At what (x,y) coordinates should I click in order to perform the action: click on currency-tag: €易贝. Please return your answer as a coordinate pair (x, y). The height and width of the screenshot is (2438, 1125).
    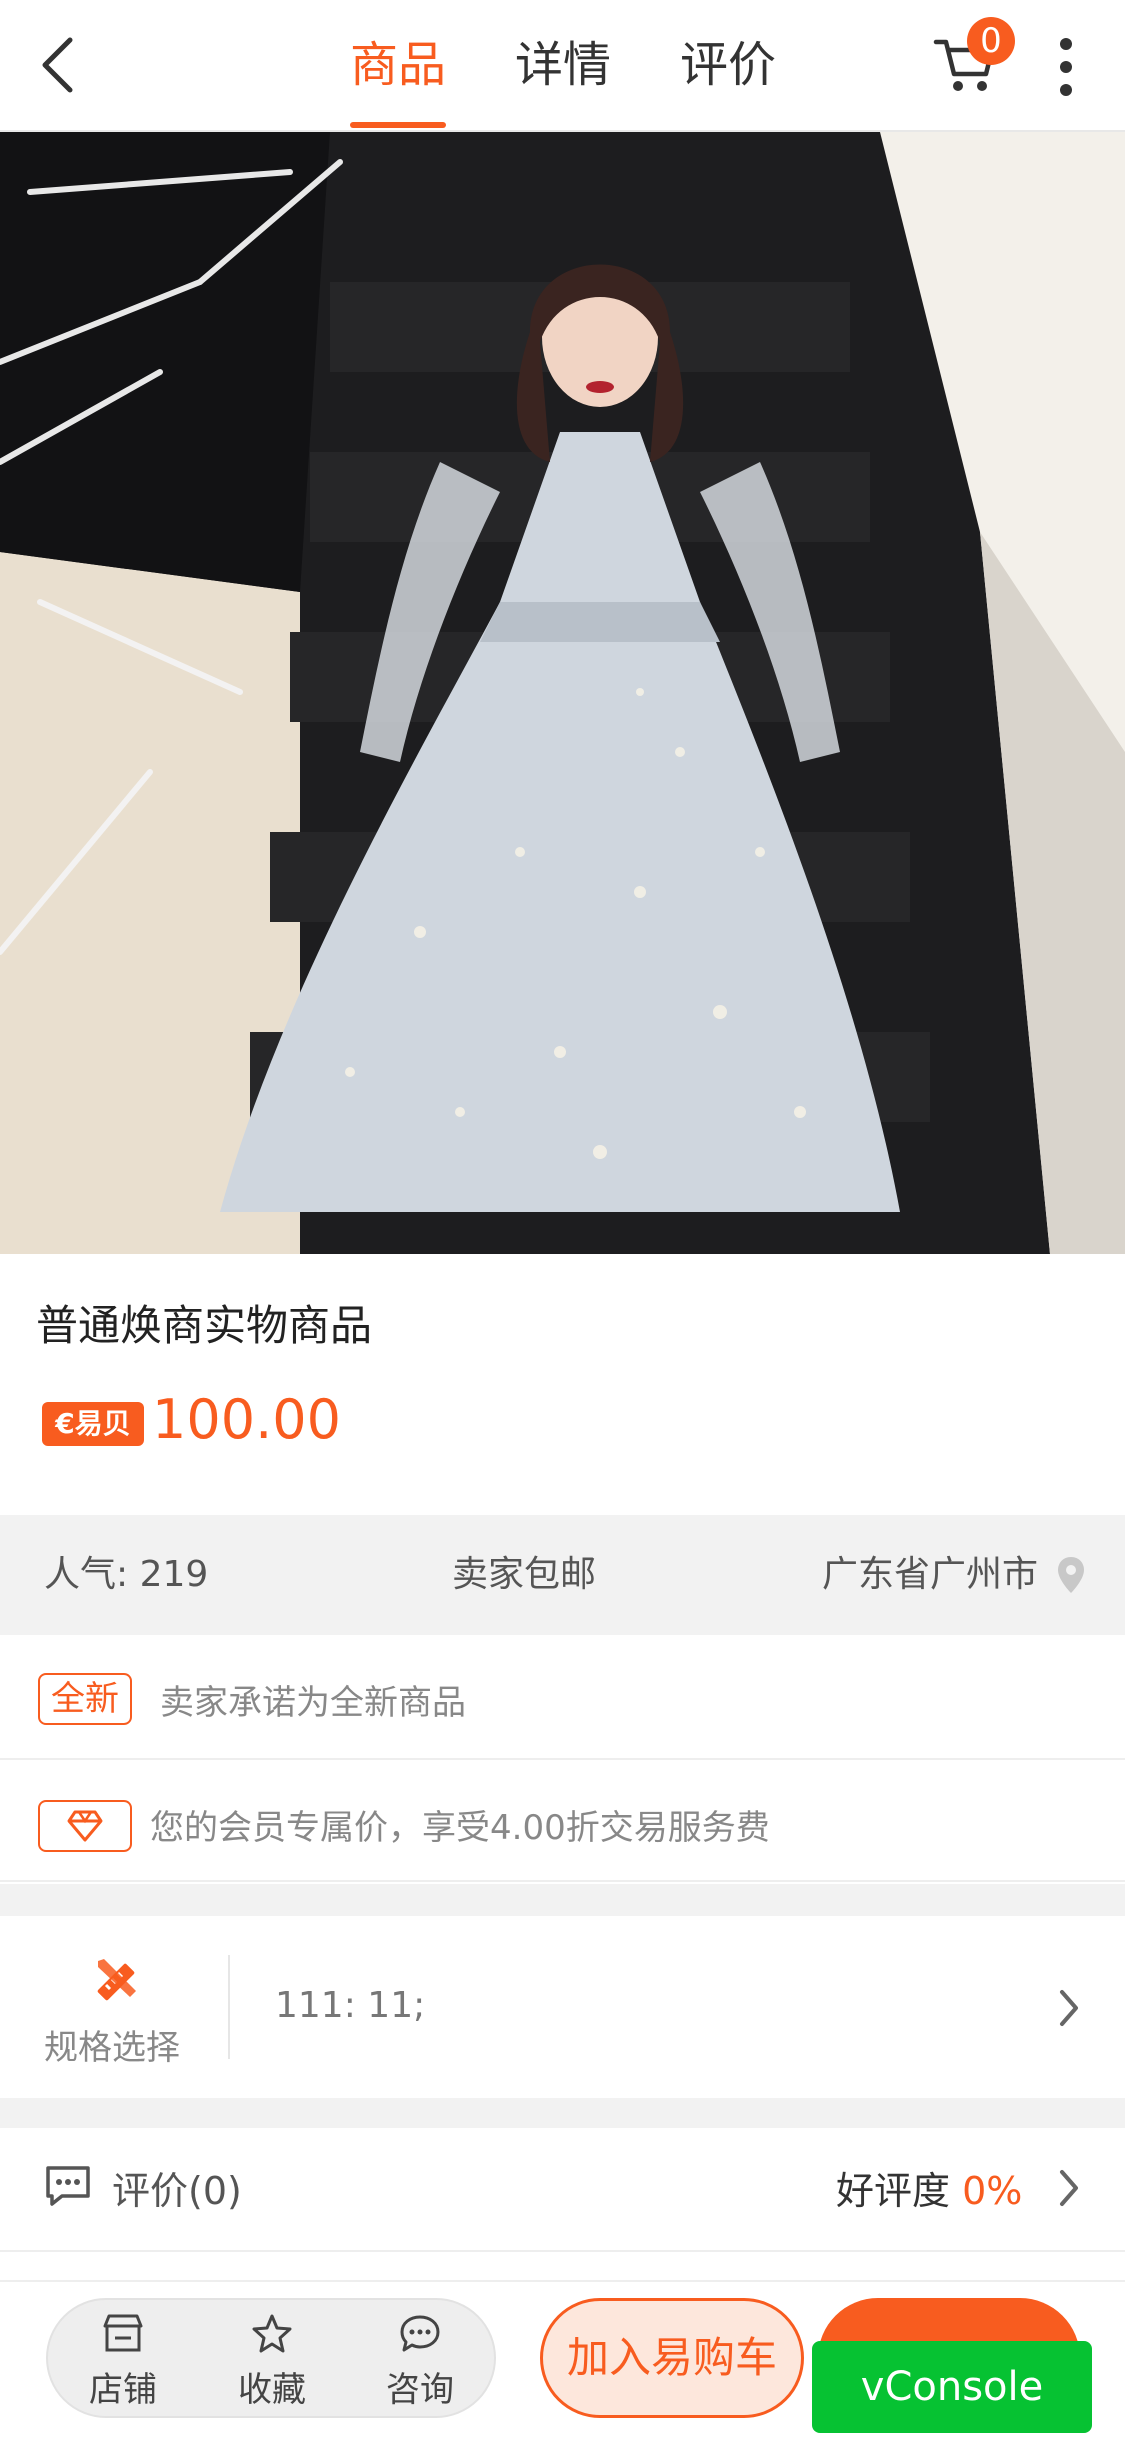
    Looking at the image, I should click on (93, 1424).